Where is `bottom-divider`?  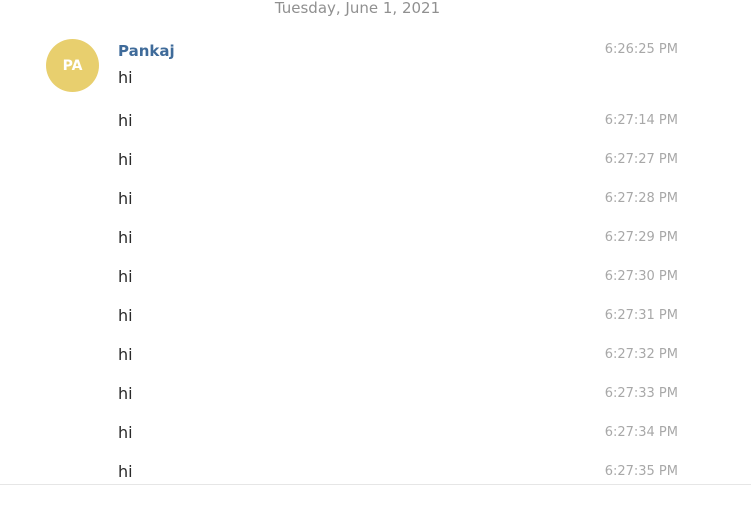 bottom-divider is located at coordinates (375, 484).